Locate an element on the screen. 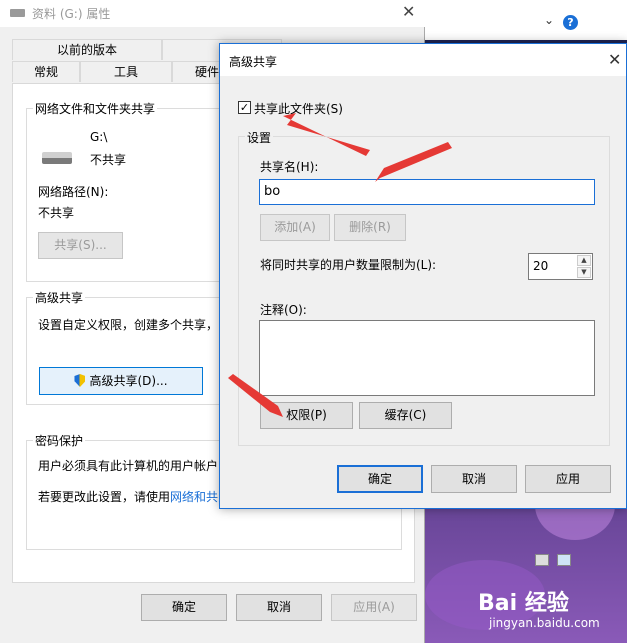 This screenshot has height=643, width=627. properties-title-bar: 资料 (G:) 属性 ✕ is located at coordinates (212, 13).